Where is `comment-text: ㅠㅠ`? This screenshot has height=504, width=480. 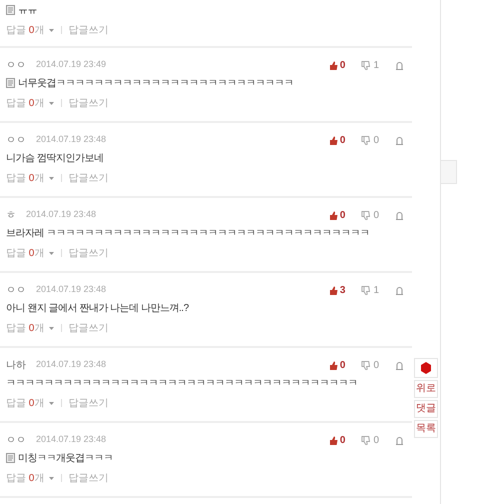 comment-text: ㅠㅠ is located at coordinates (27, 11).